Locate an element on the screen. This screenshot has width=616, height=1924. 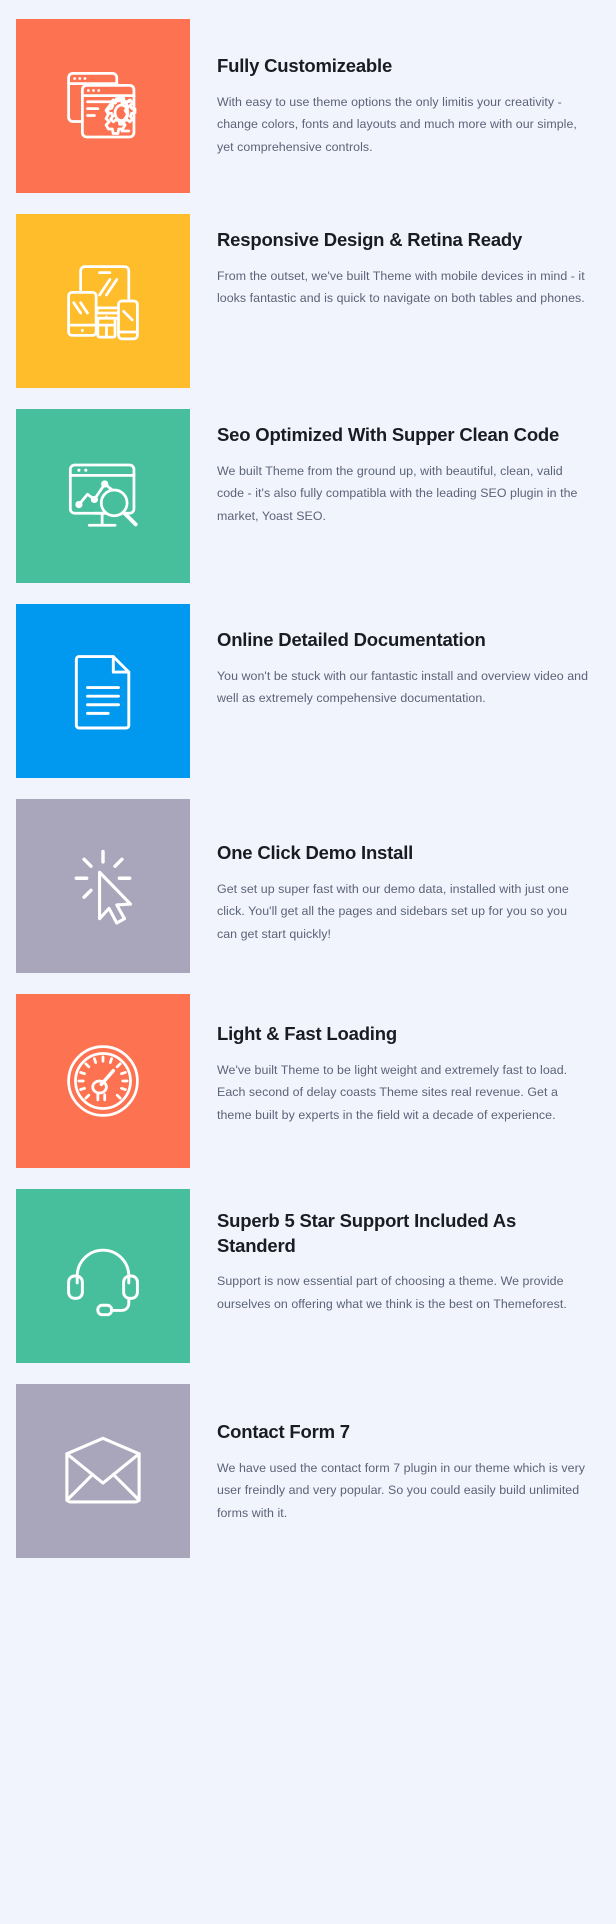
feature-title: Seo Optimized With Supper Clean Code is located at coordinates (388, 434).